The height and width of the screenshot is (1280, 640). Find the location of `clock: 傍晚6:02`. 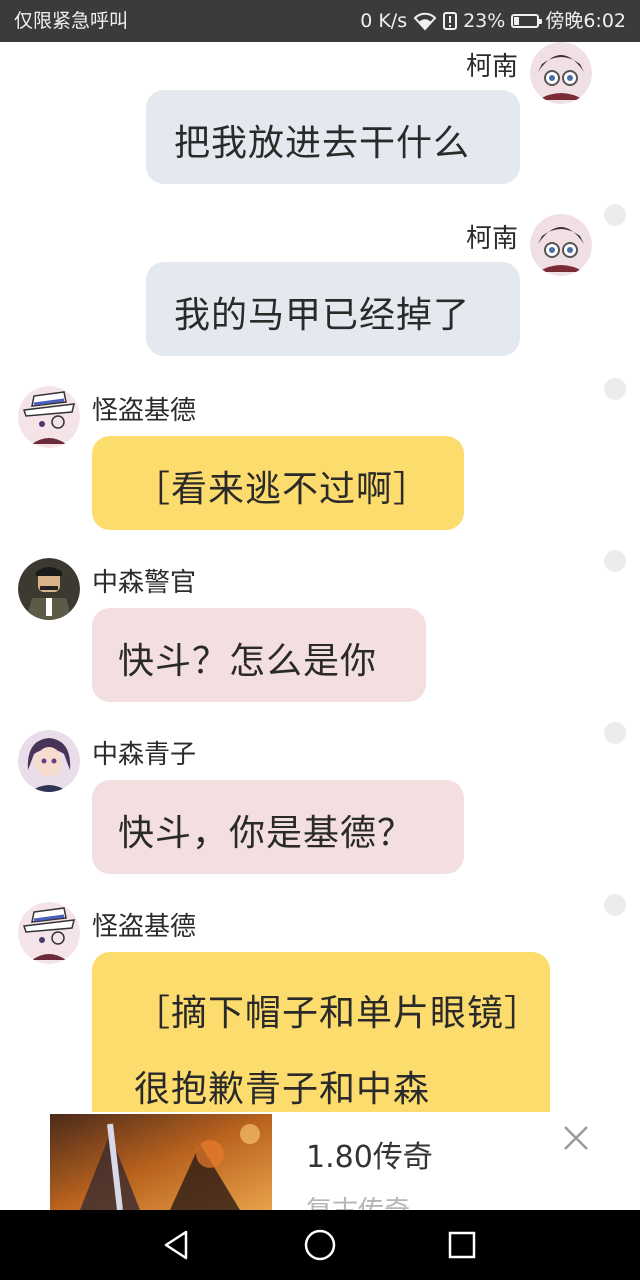

clock: 傍晚6:02 is located at coordinates (585, 21).